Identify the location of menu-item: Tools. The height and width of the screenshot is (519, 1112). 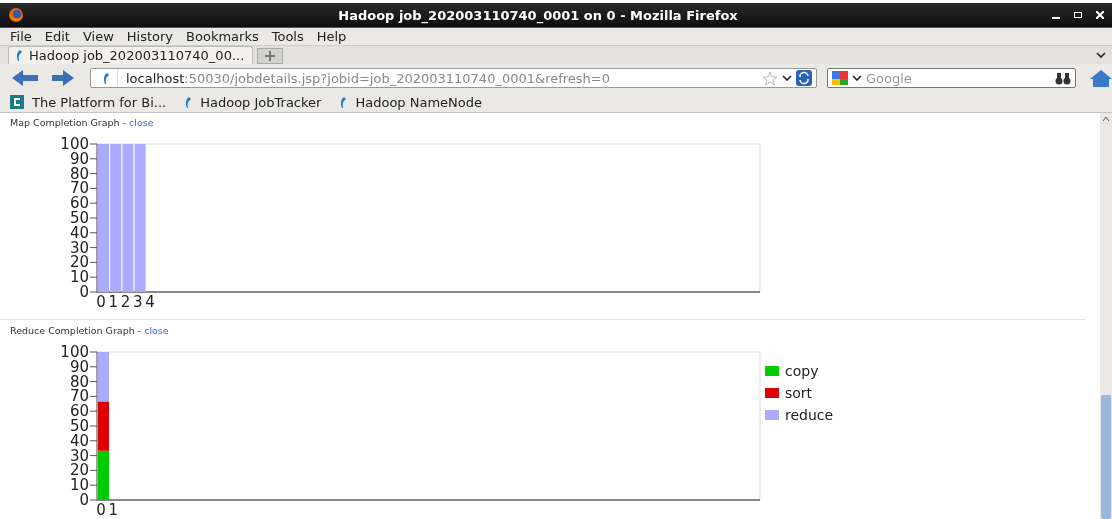
(290, 36).